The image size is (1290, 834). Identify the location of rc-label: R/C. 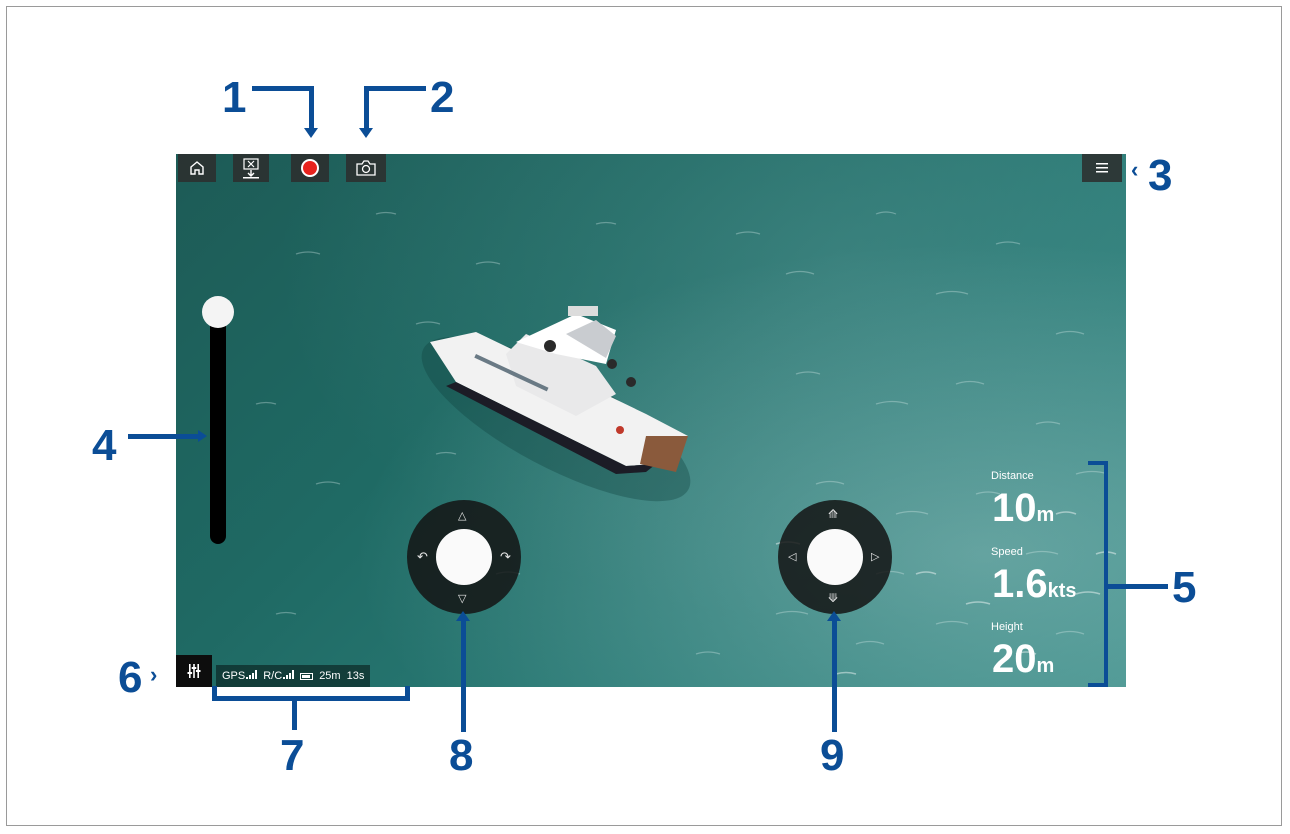
(273, 676).